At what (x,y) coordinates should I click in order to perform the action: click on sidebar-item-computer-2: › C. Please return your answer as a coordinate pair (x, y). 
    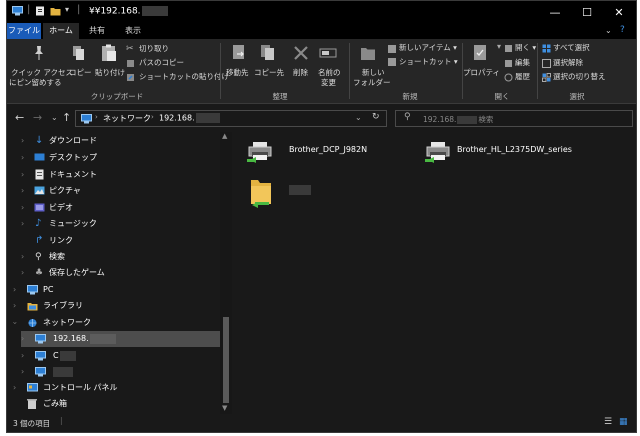
    Looking at the image, I should click on (120, 356).